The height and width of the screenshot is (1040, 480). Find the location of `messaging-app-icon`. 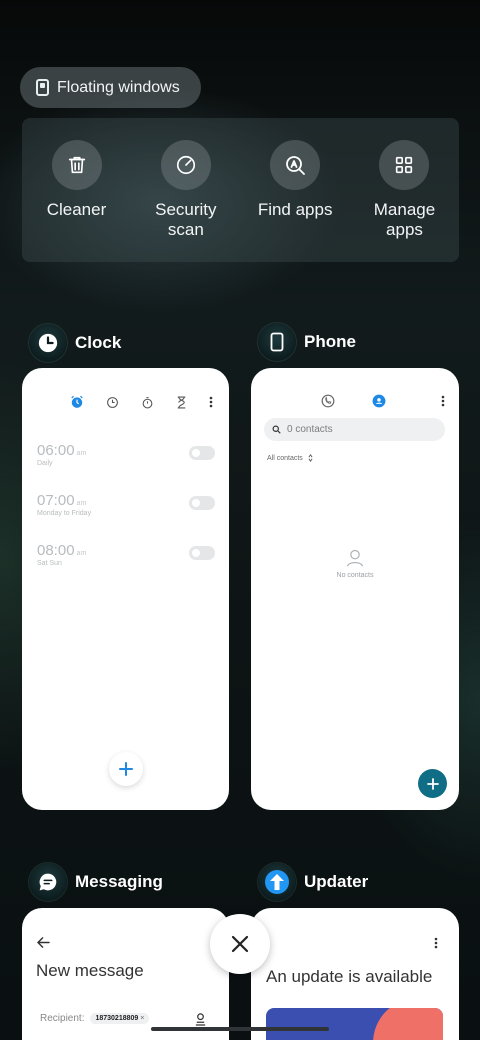

messaging-app-icon is located at coordinates (48, 882).